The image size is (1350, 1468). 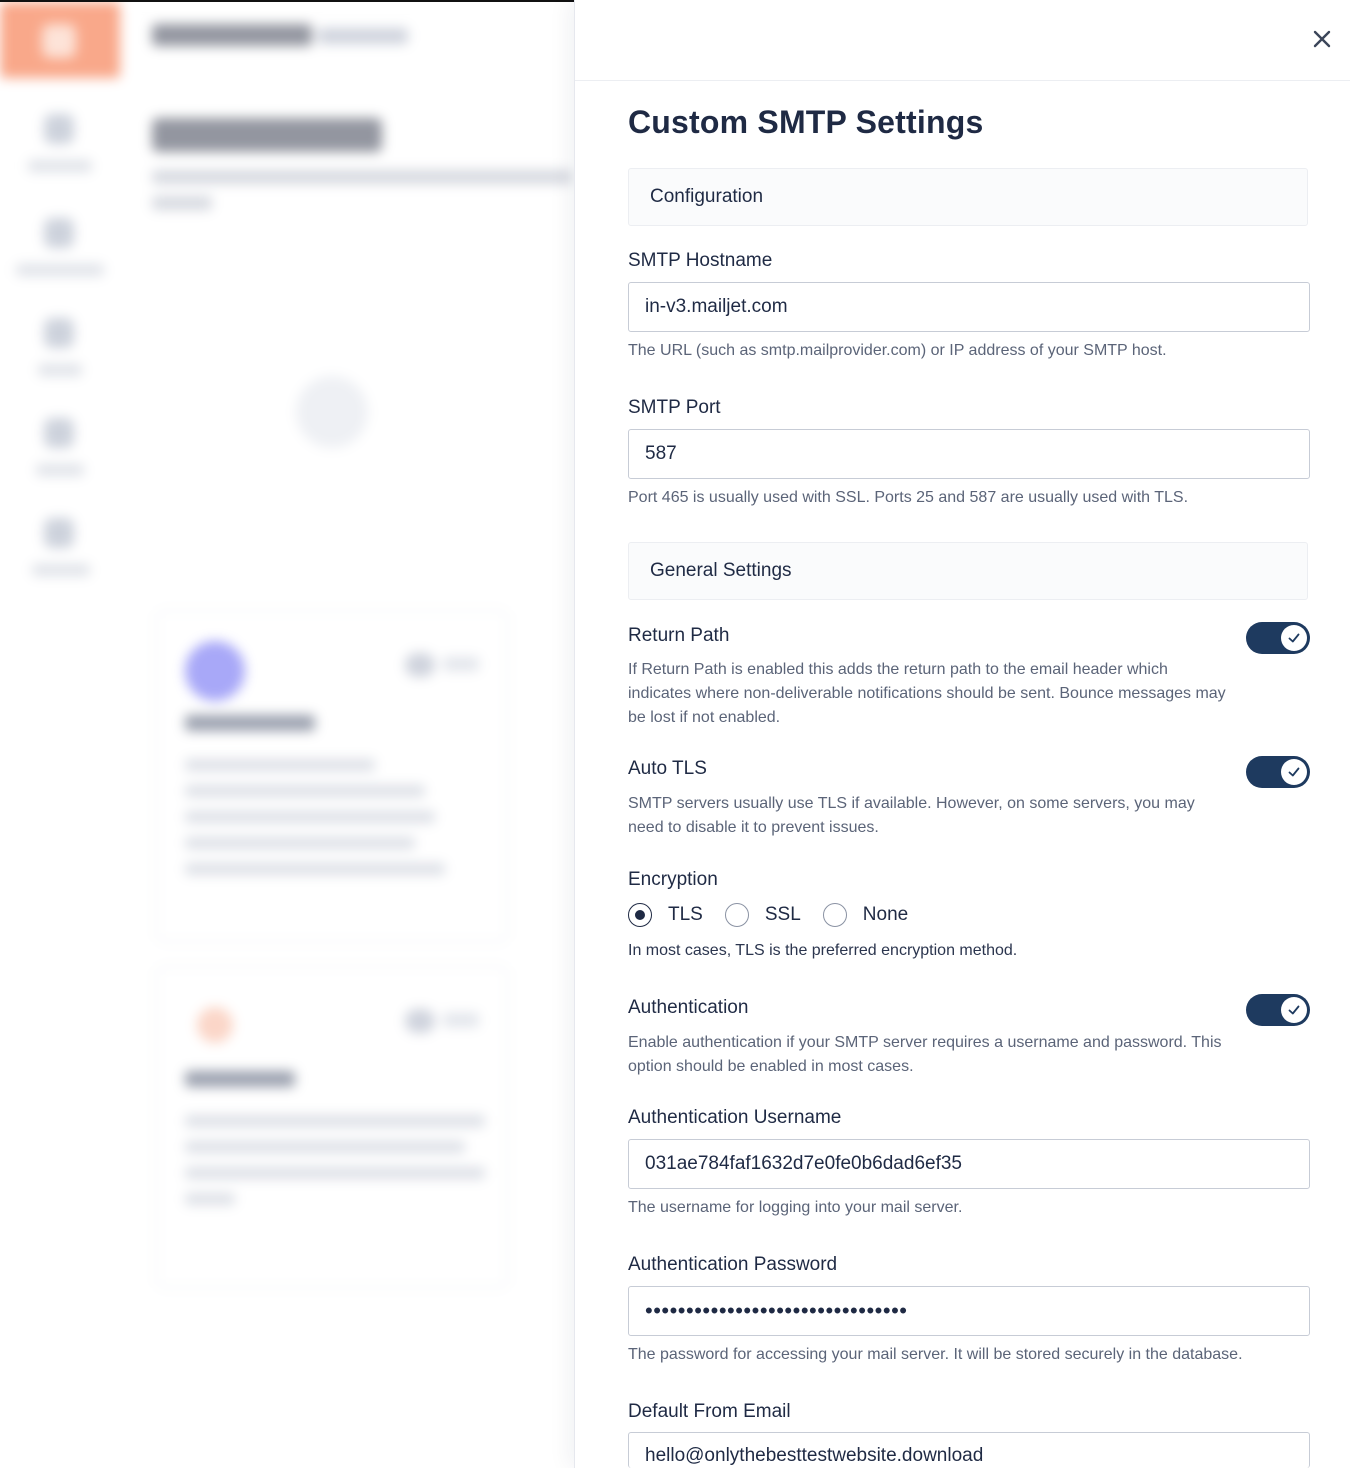 What do you see at coordinates (721, 570) in the screenshot?
I see `section-title: General Settings` at bounding box center [721, 570].